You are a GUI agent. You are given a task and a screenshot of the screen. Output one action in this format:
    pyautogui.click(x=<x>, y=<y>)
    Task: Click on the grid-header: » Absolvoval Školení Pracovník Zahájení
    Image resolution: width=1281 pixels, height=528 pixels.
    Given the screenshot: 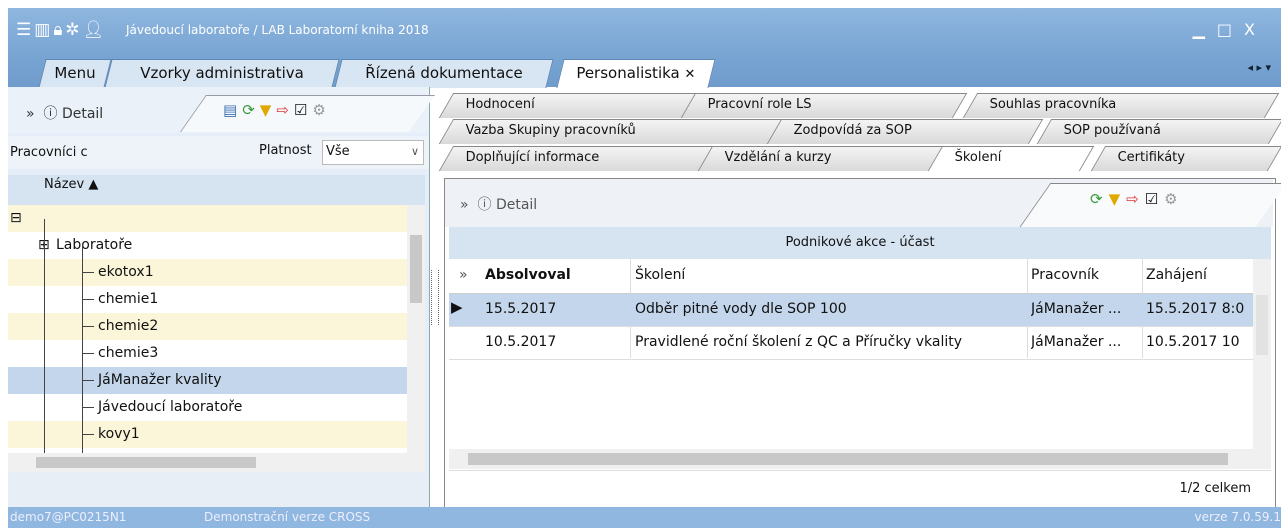 What is the action you would take?
    pyautogui.click(x=860, y=276)
    